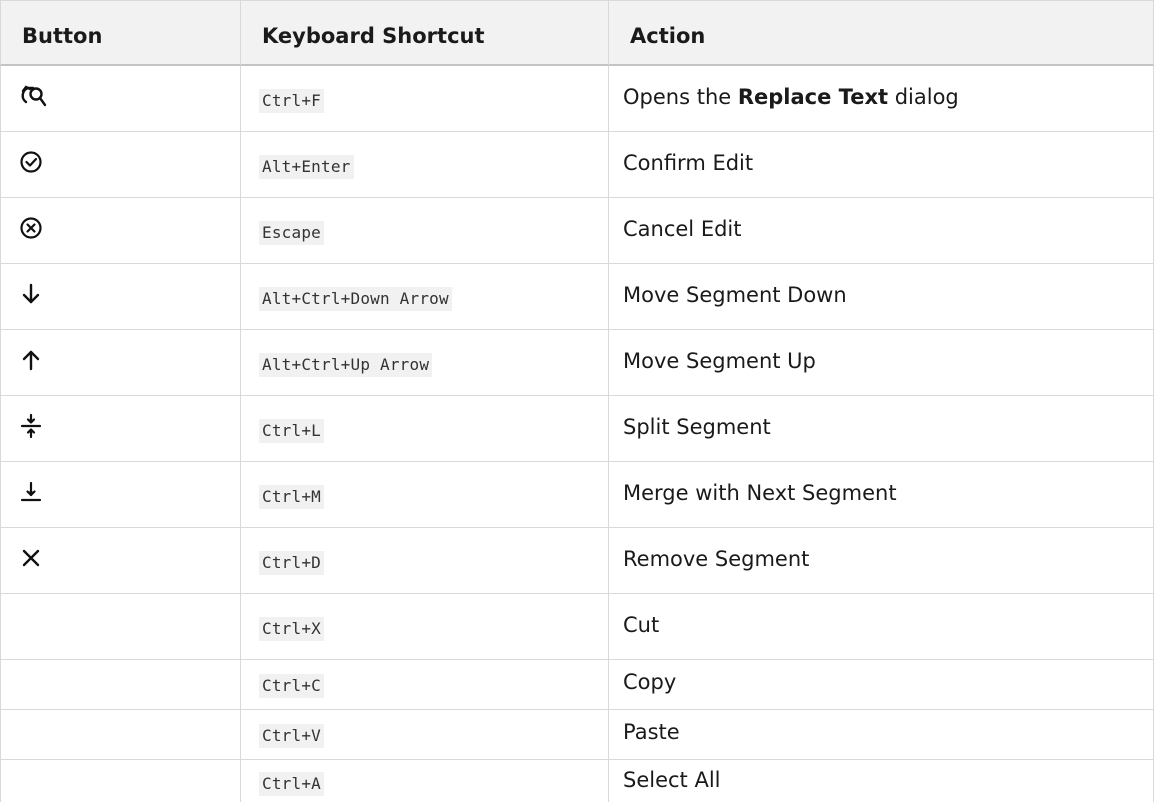  Describe the element at coordinates (682, 229) in the screenshot. I see `action-text: Cancel Edit` at that location.